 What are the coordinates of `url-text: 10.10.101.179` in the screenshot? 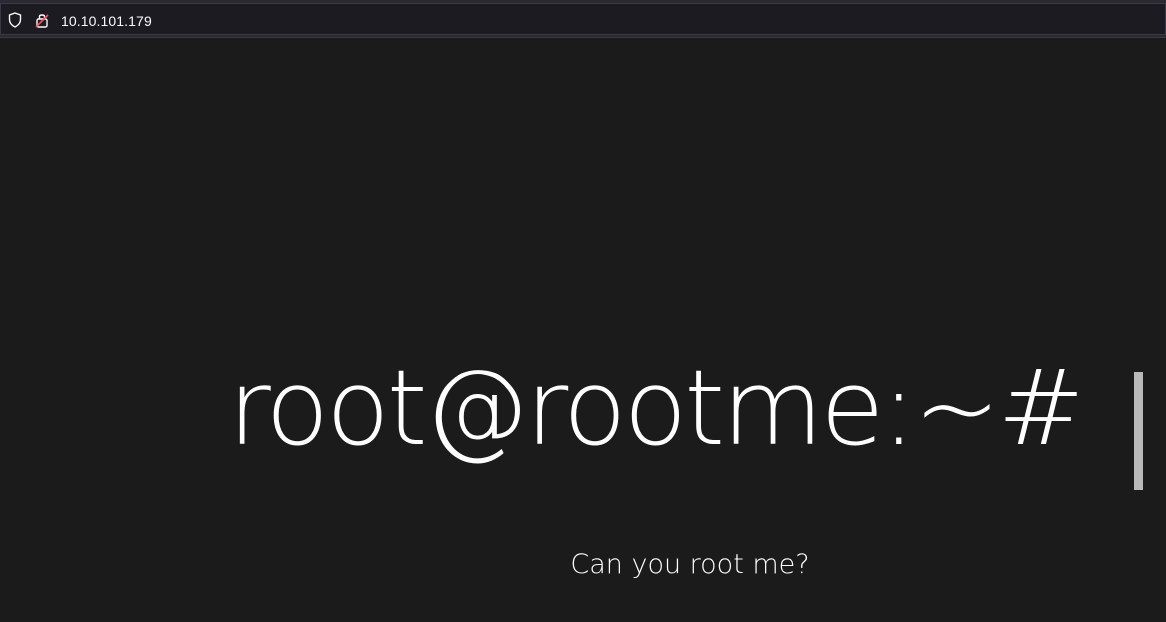 It's located at (106, 21).